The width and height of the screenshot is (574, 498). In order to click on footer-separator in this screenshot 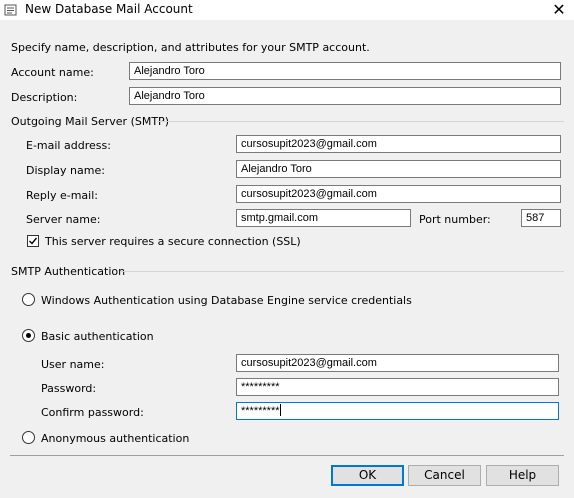, I will do `click(287, 455)`.